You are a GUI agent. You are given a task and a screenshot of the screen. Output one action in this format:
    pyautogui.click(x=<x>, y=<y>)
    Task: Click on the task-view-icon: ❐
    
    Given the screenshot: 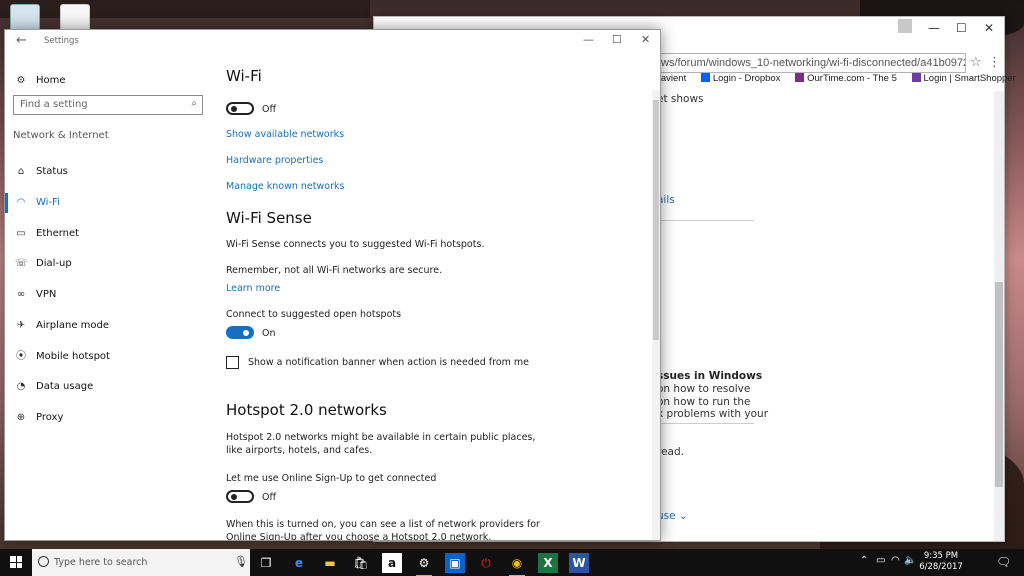 What is the action you would take?
    pyautogui.click(x=266, y=563)
    